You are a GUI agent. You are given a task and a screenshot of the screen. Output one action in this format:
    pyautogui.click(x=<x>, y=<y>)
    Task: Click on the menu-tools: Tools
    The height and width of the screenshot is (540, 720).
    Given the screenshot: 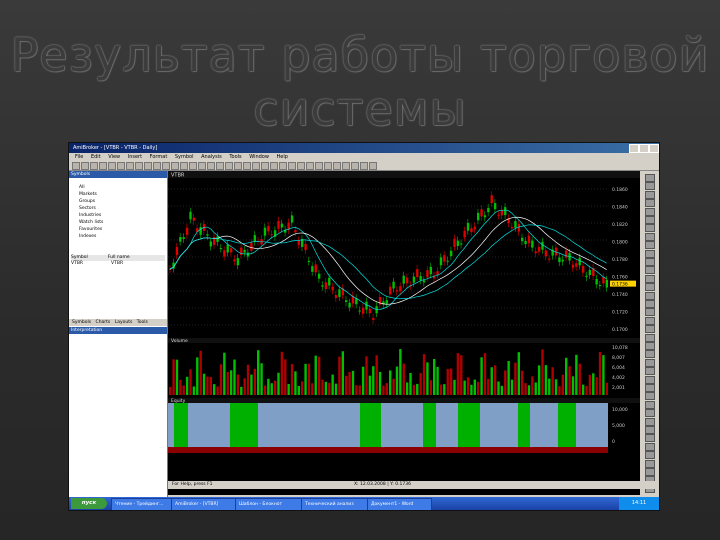 What is the action you would take?
    pyautogui.click(x=235, y=157)
    